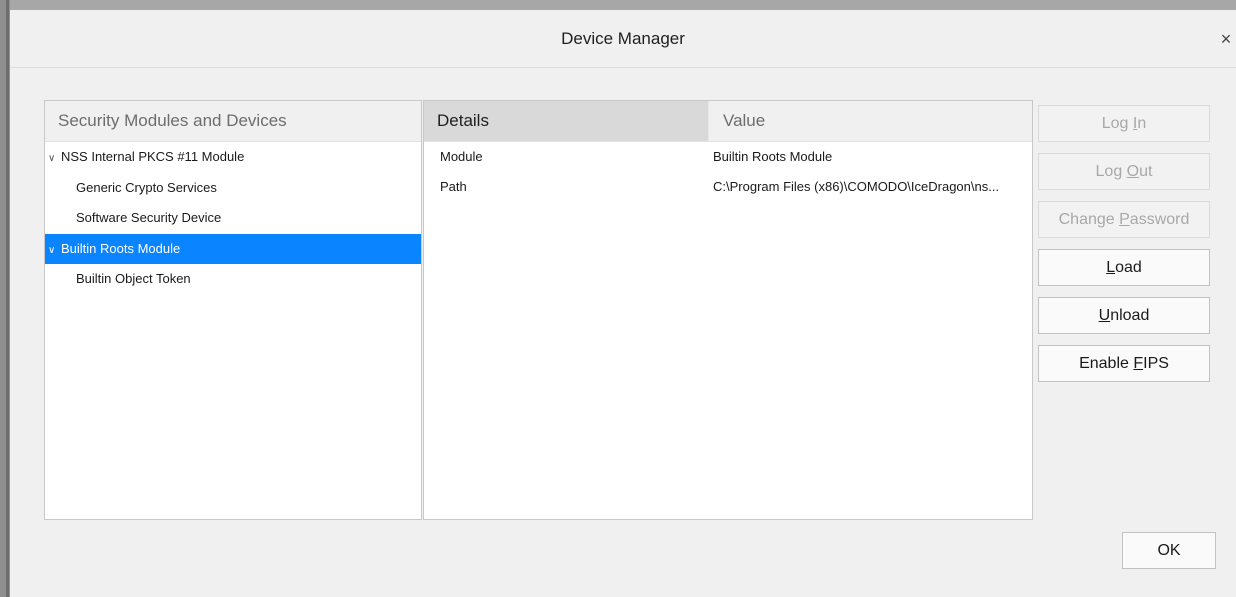 The image size is (1236, 597). I want to click on value-column-header: Value, so click(870, 121).